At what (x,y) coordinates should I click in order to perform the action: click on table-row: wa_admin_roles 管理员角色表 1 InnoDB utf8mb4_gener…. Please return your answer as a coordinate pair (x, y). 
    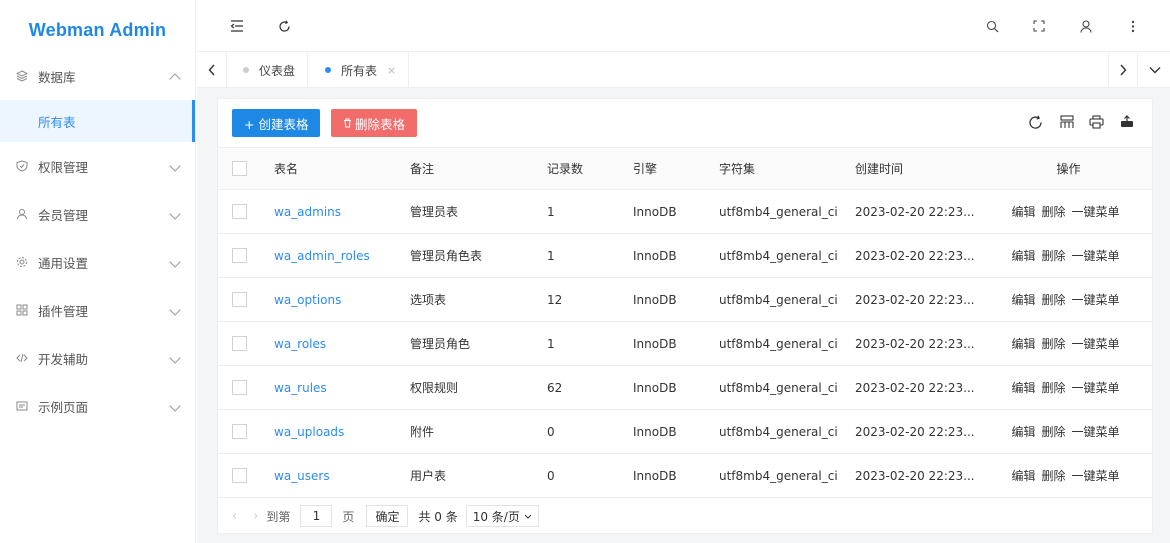
    Looking at the image, I should click on (685, 255).